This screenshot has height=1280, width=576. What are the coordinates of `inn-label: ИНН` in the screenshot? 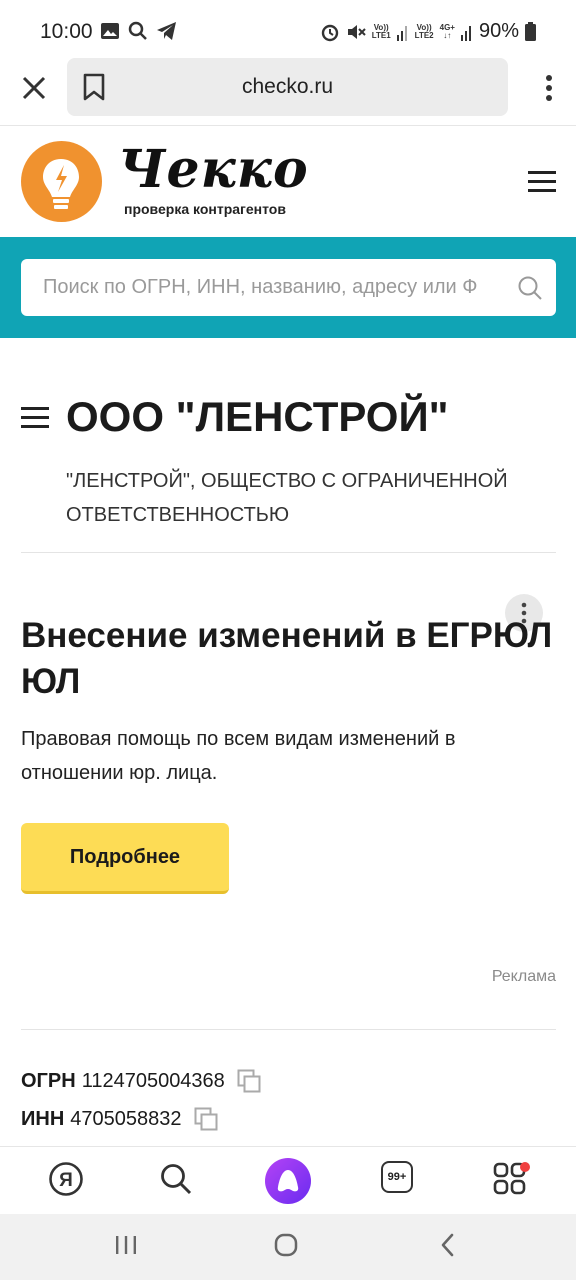 It's located at (43, 1118).